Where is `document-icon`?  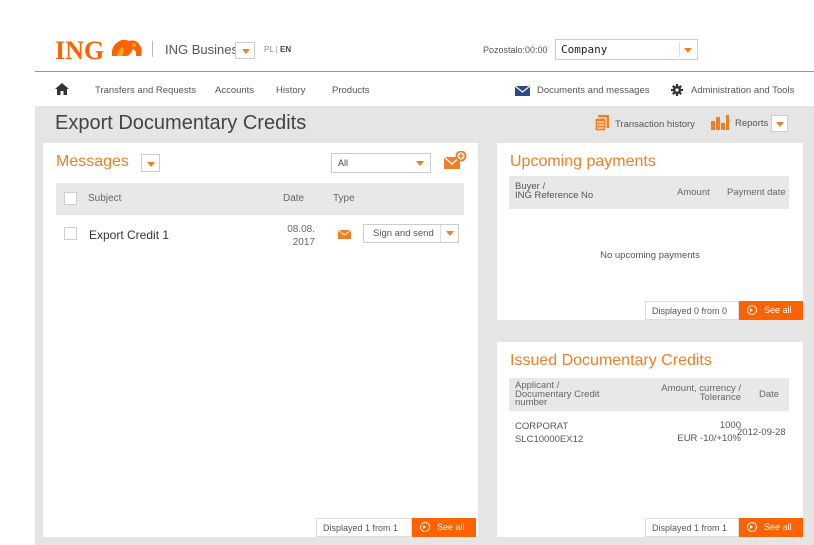 document-icon is located at coordinates (602, 123).